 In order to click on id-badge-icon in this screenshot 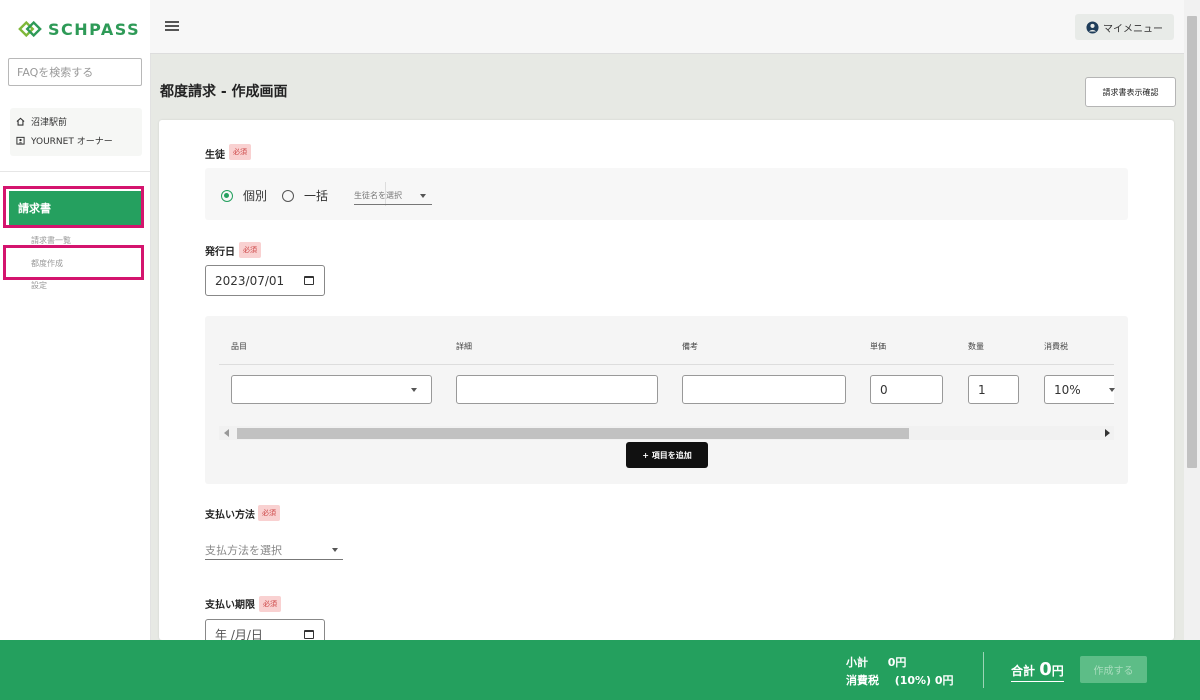, I will do `click(20, 140)`.